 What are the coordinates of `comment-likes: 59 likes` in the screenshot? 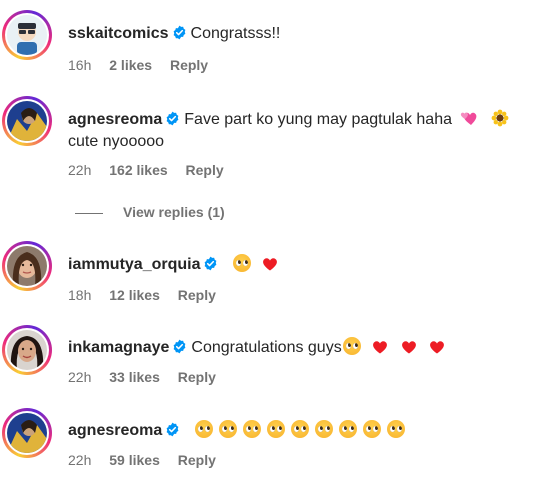 It's located at (134, 460).